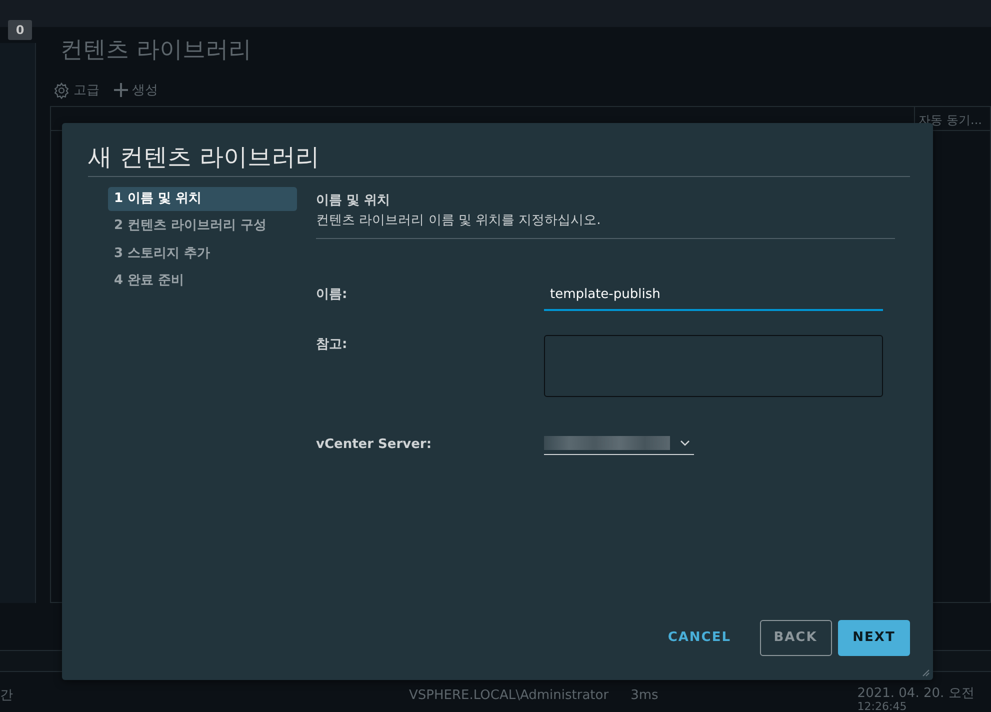 This screenshot has height=712, width=991. Describe the element at coordinates (332, 345) in the screenshot. I see `field-label: 참고:` at that location.